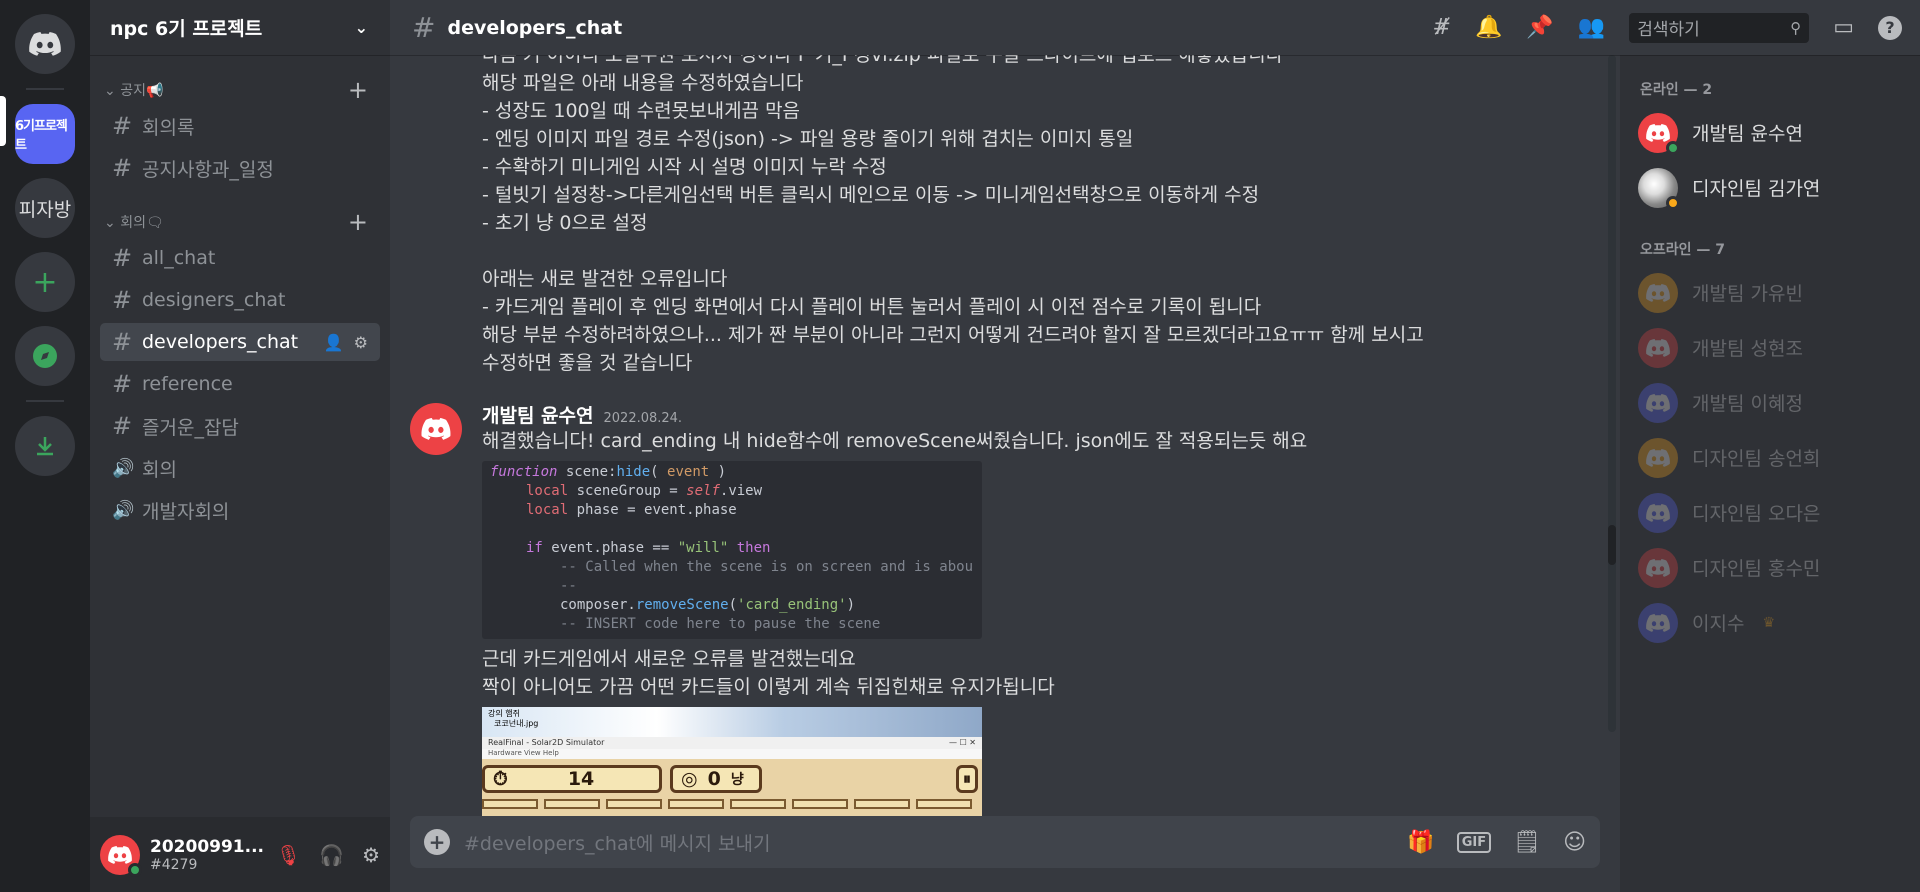  What do you see at coordinates (135, 869) in the screenshot?
I see `online-status-icon` at bounding box center [135, 869].